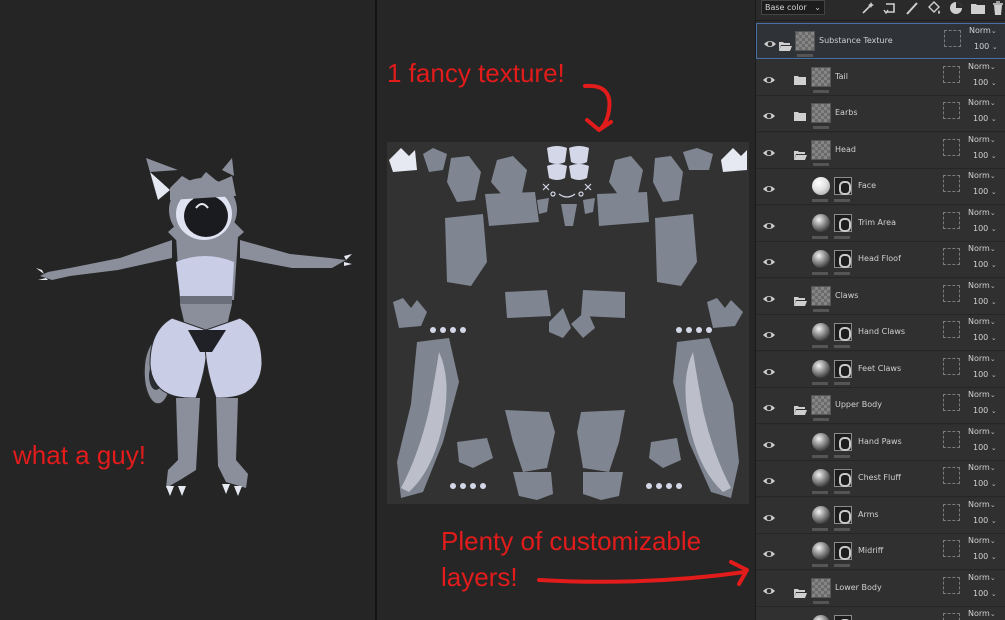 The height and width of the screenshot is (620, 1005). What do you see at coordinates (868, 514) in the screenshot?
I see `layer-name: Arms` at bounding box center [868, 514].